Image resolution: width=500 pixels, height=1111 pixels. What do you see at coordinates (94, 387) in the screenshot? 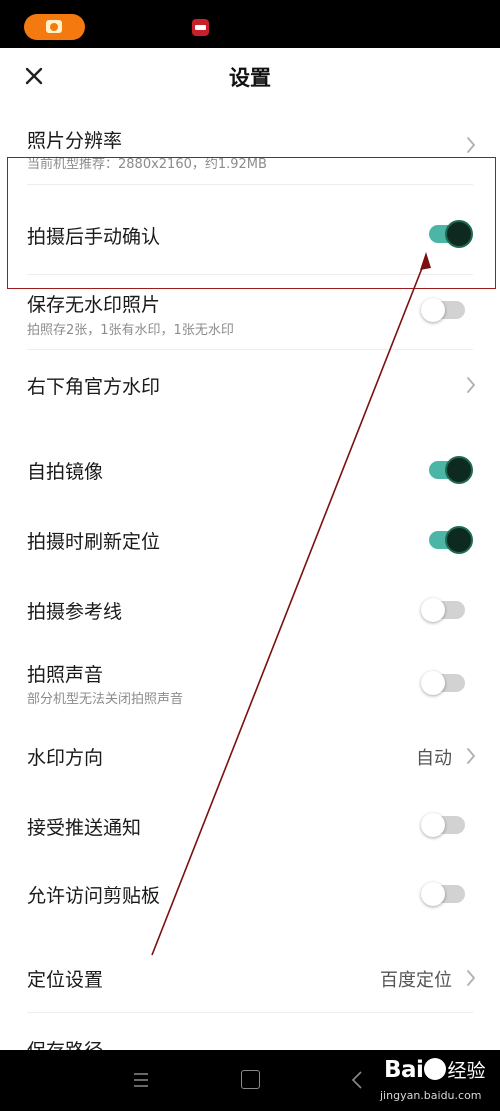
I see `setting-label: 右下角官方水印` at bounding box center [94, 387].